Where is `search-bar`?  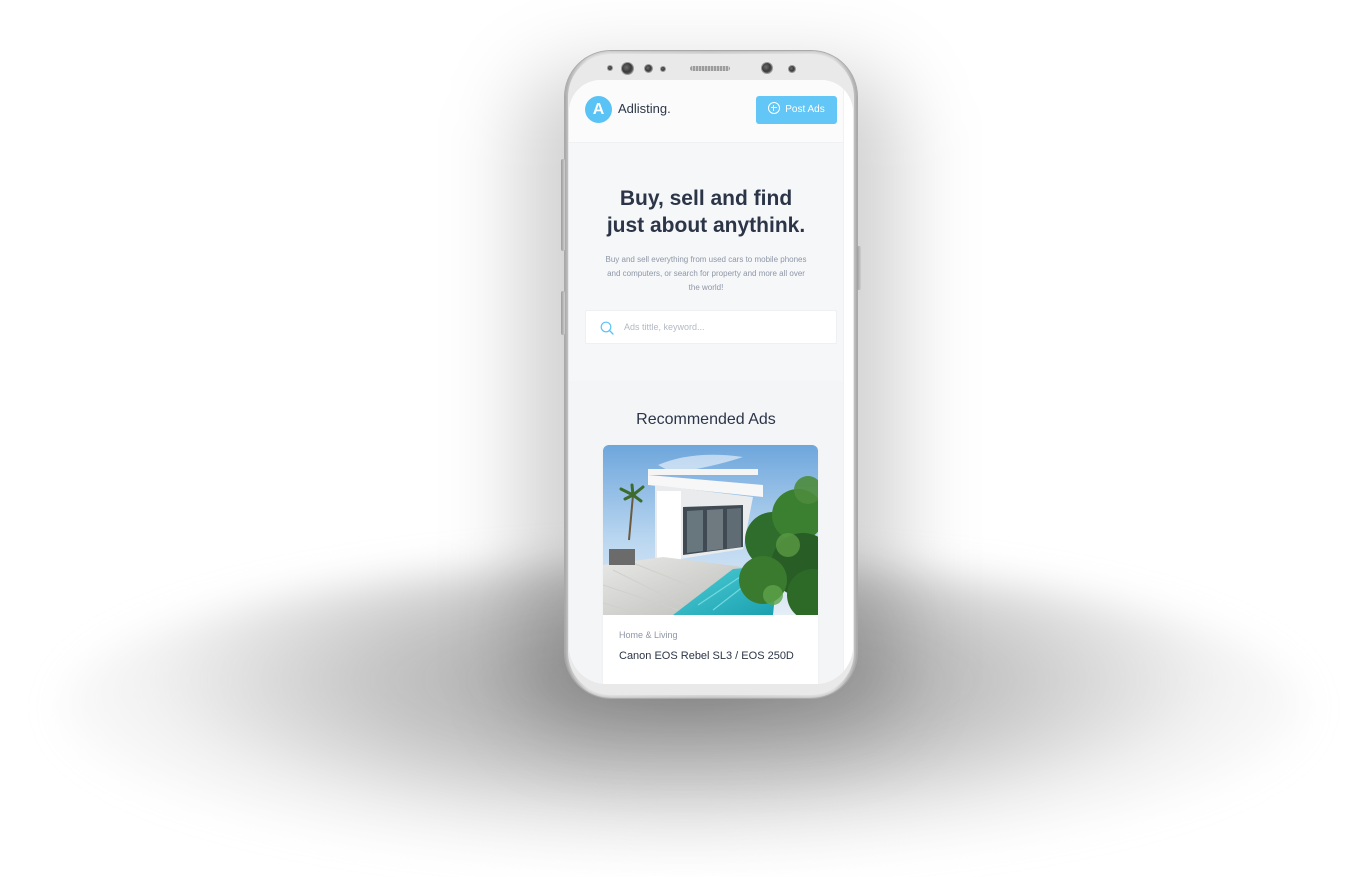 search-bar is located at coordinates (711, 327).